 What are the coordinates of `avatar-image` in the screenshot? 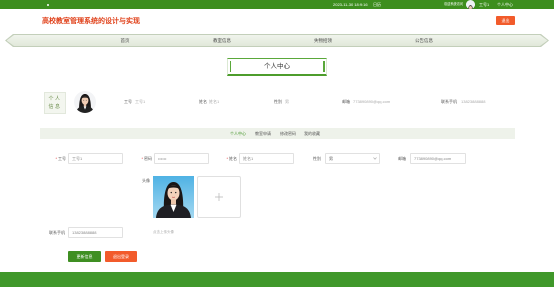 It's located at (85, 102).